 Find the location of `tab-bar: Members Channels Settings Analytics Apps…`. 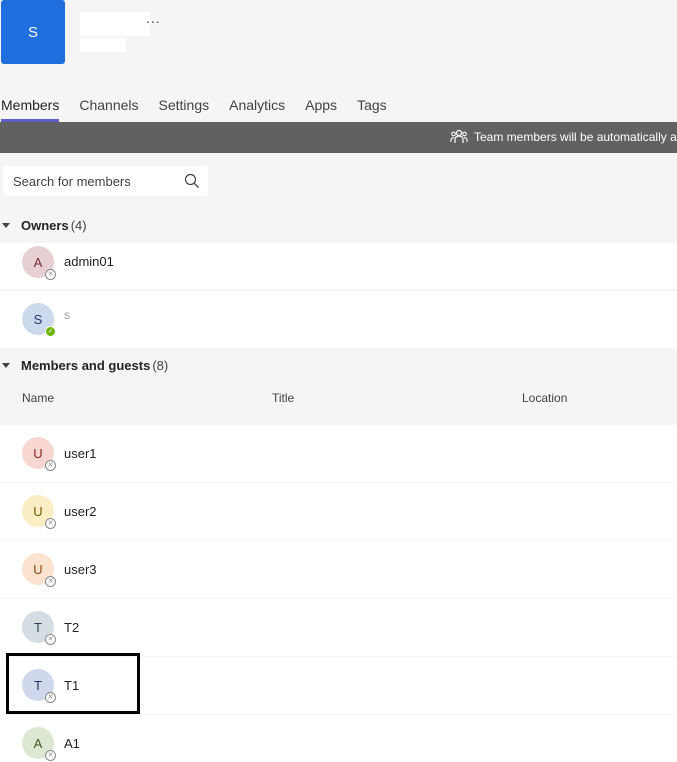

tab-bar: Members Channels Settings Analytics Apps… is located at coordinates (204, 109).